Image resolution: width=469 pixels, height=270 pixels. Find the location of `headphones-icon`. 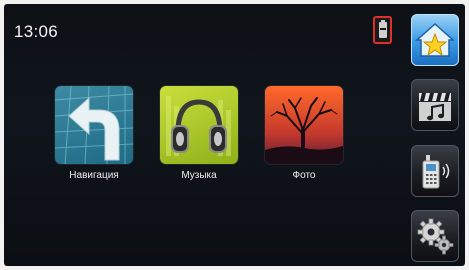

headphones-icon is located at coordinates (199, 125).